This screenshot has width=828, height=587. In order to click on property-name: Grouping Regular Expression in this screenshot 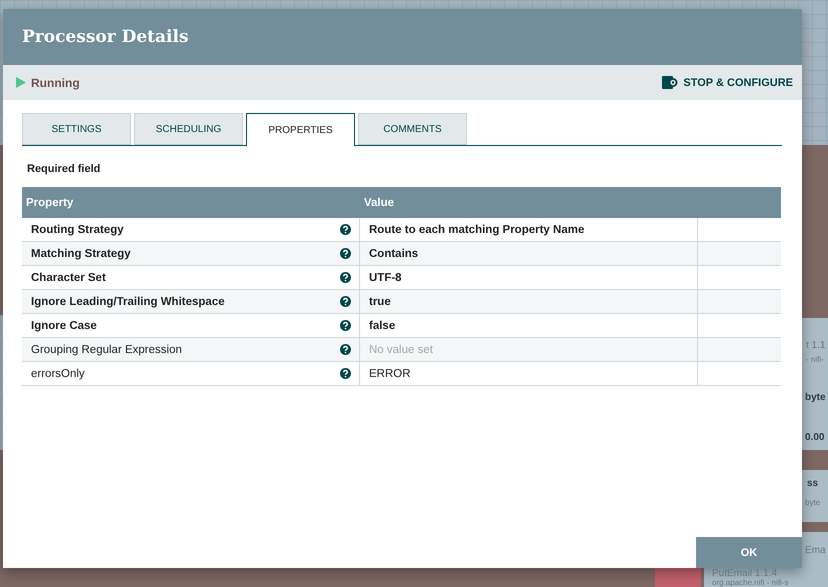, I will do `click(106, 350)`.